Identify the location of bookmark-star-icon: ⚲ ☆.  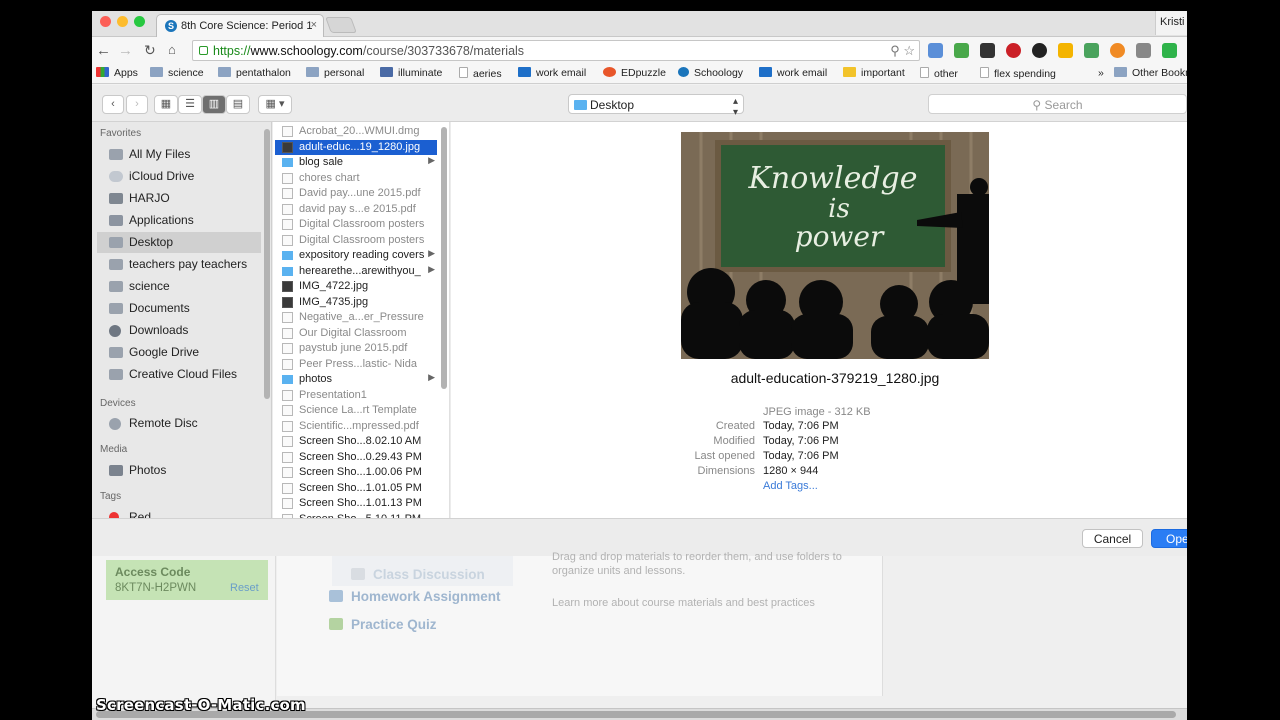
(902, 51).